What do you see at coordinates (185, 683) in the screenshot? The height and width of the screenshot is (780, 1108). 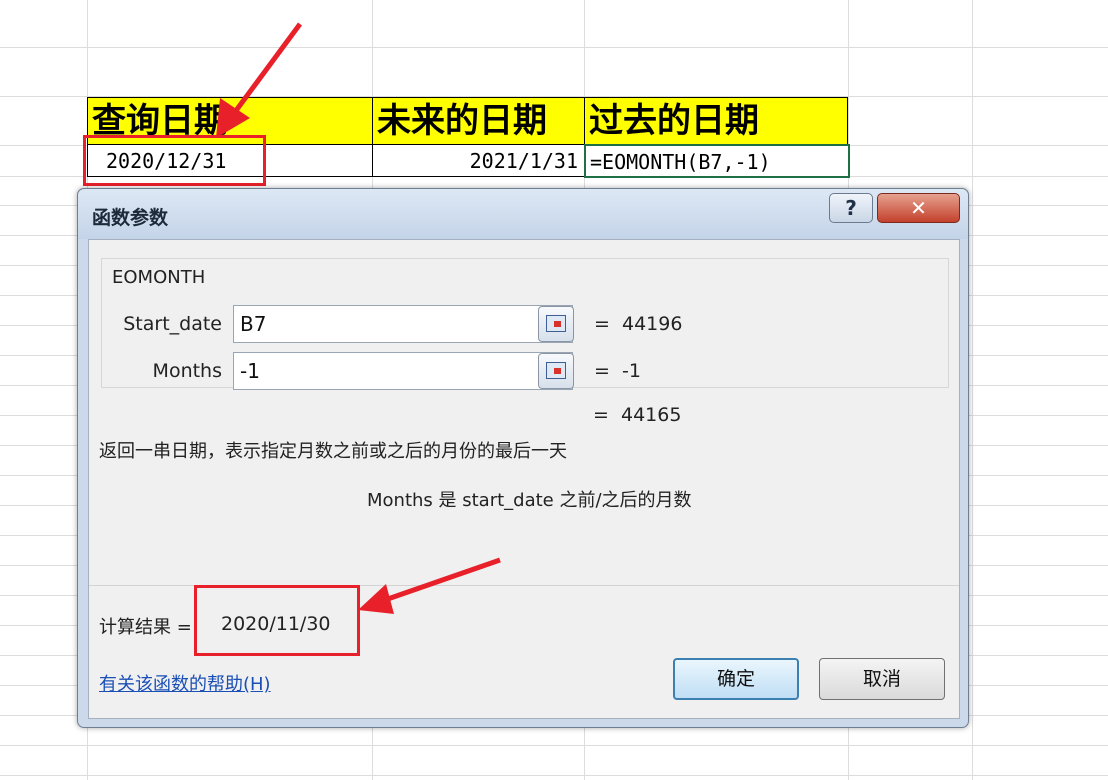 I see `function-help-link: 有关该函数的帮助(H)` at bounding box center [185, 683].